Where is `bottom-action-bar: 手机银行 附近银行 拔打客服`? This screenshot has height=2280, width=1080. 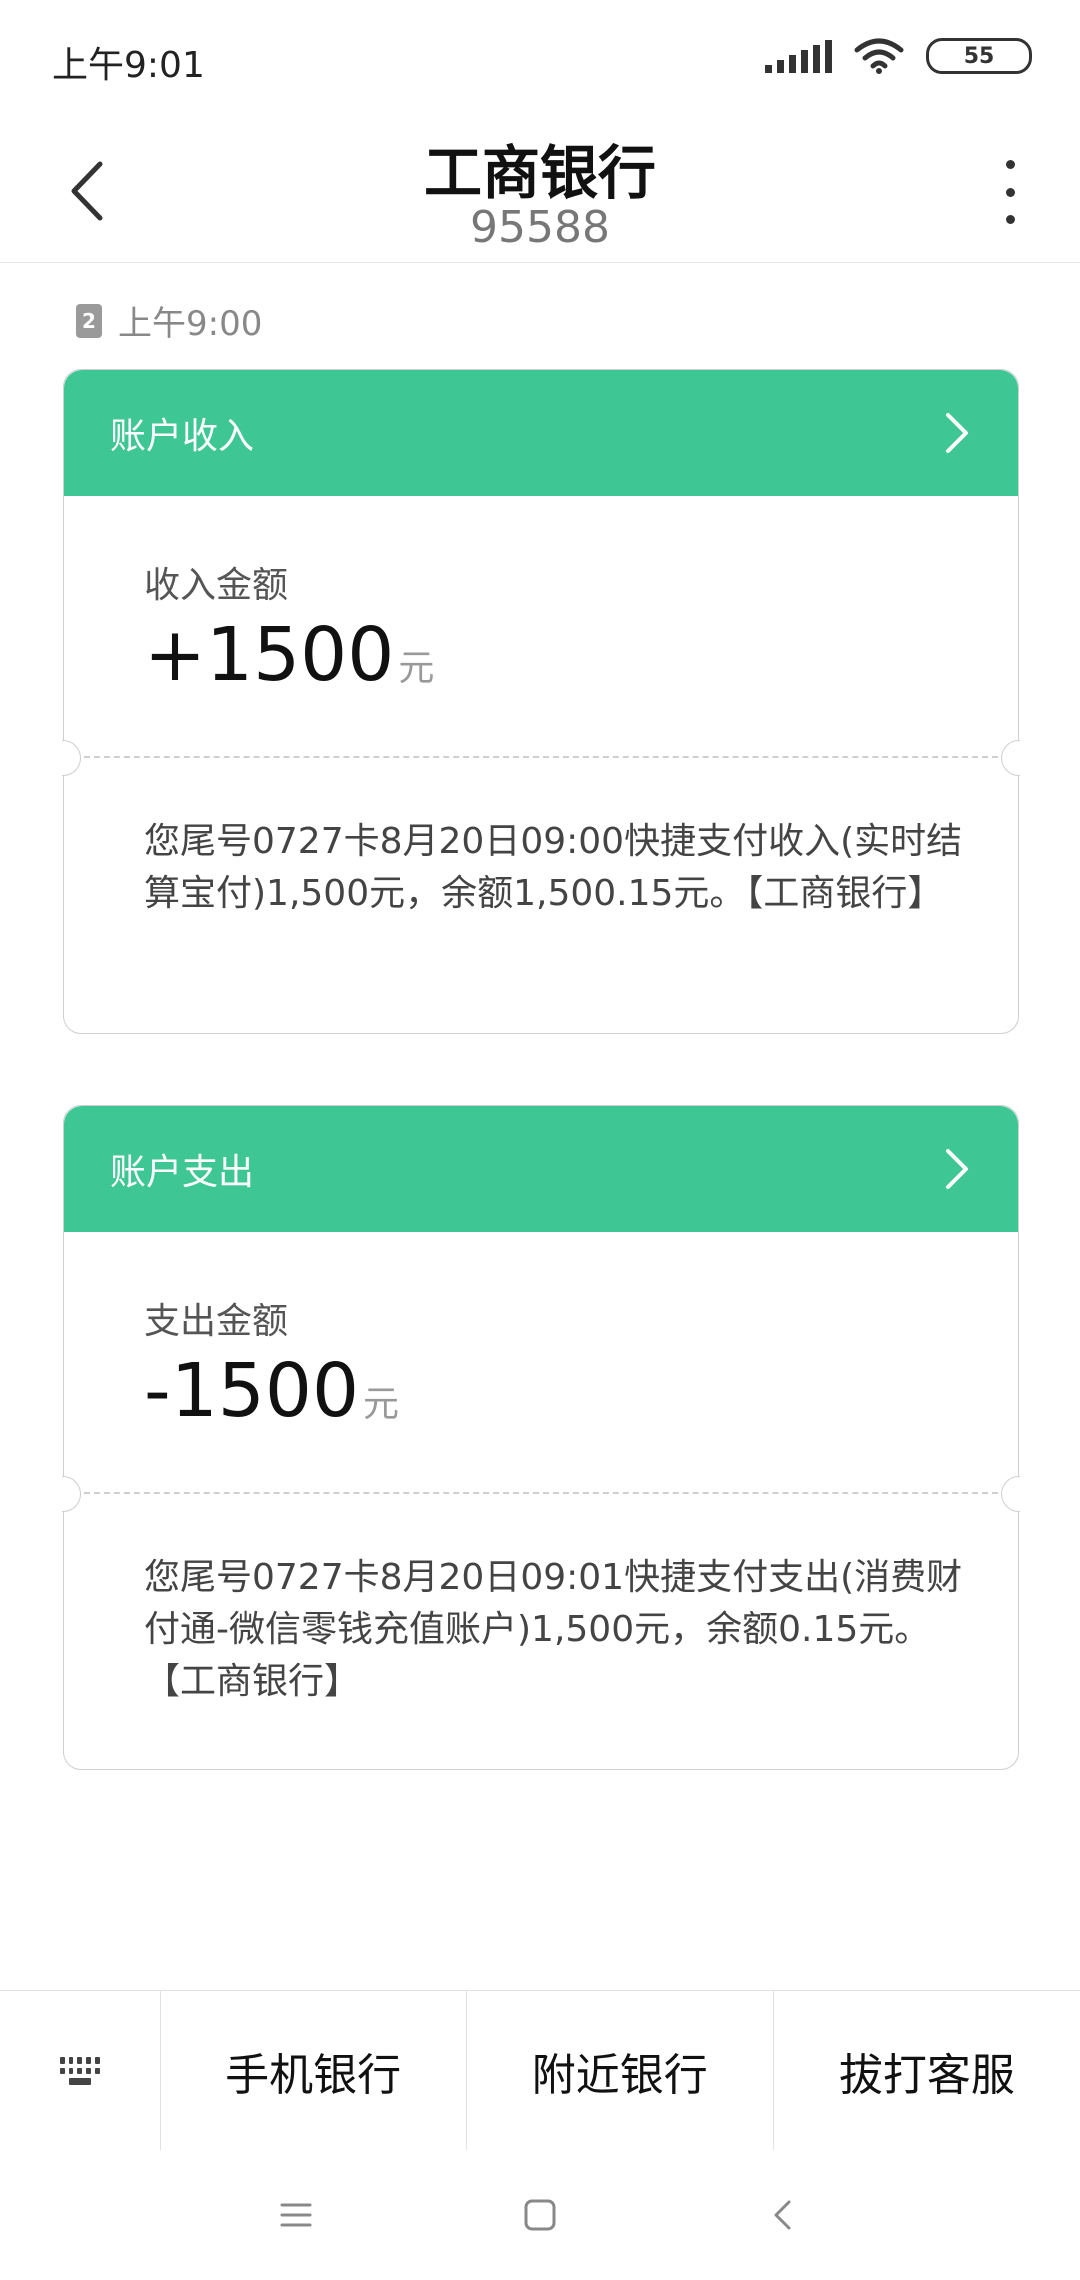 bottom-action-bar: 手机银行 附近银行 拔打客服 is located at coordinates (540, 2070).